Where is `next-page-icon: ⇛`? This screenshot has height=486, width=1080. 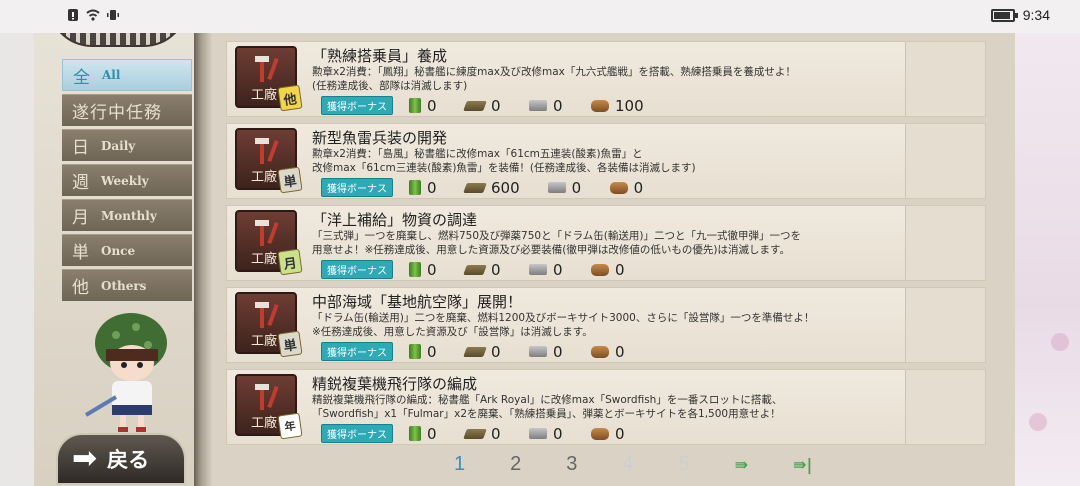 next-page-icon: ⇛ is located at coordinates (741, 464).